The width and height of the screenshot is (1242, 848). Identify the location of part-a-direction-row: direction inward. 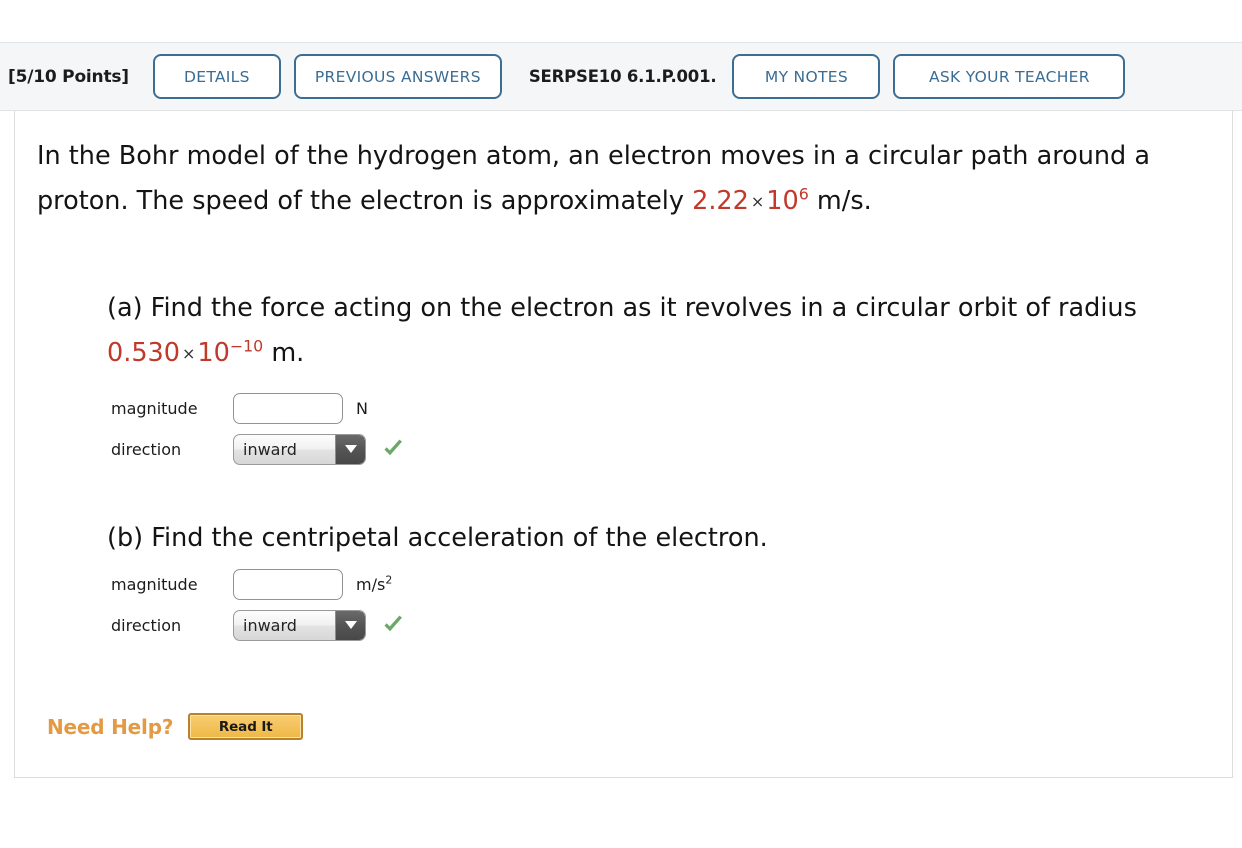
(258, 449).